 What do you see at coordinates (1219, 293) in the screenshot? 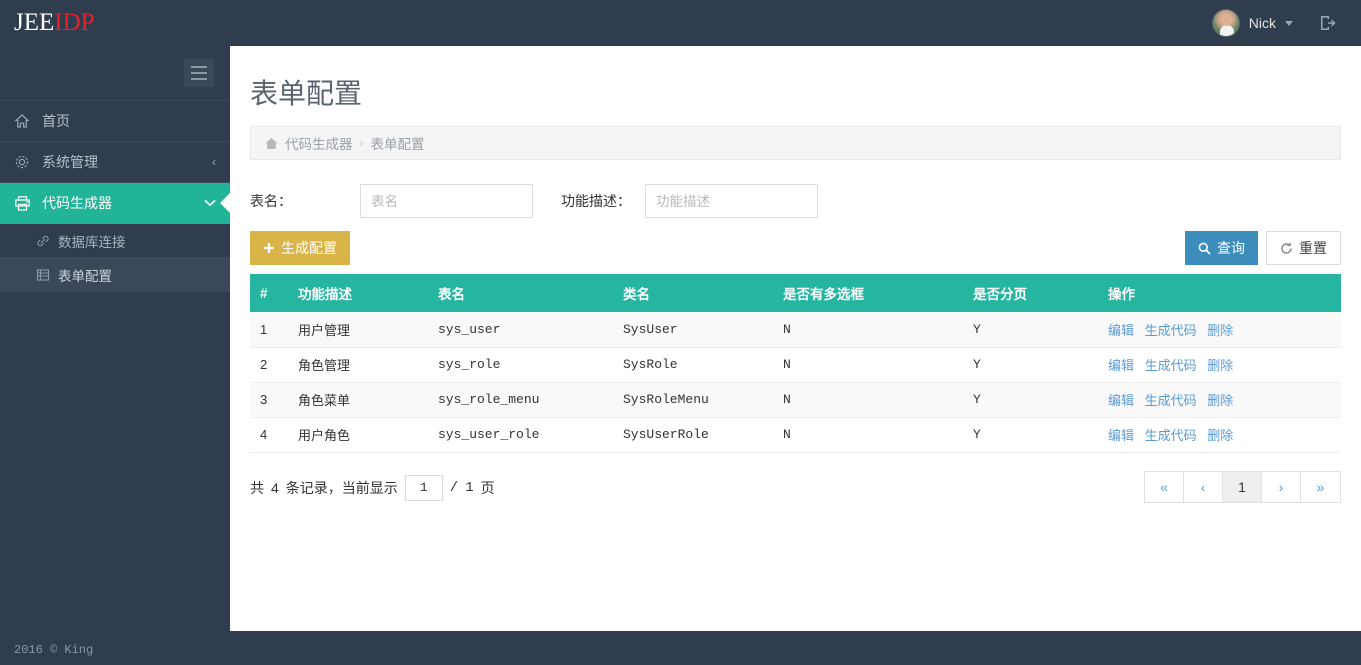
I see `column-header-actions: 操作` at bounding box center [1219, 293].